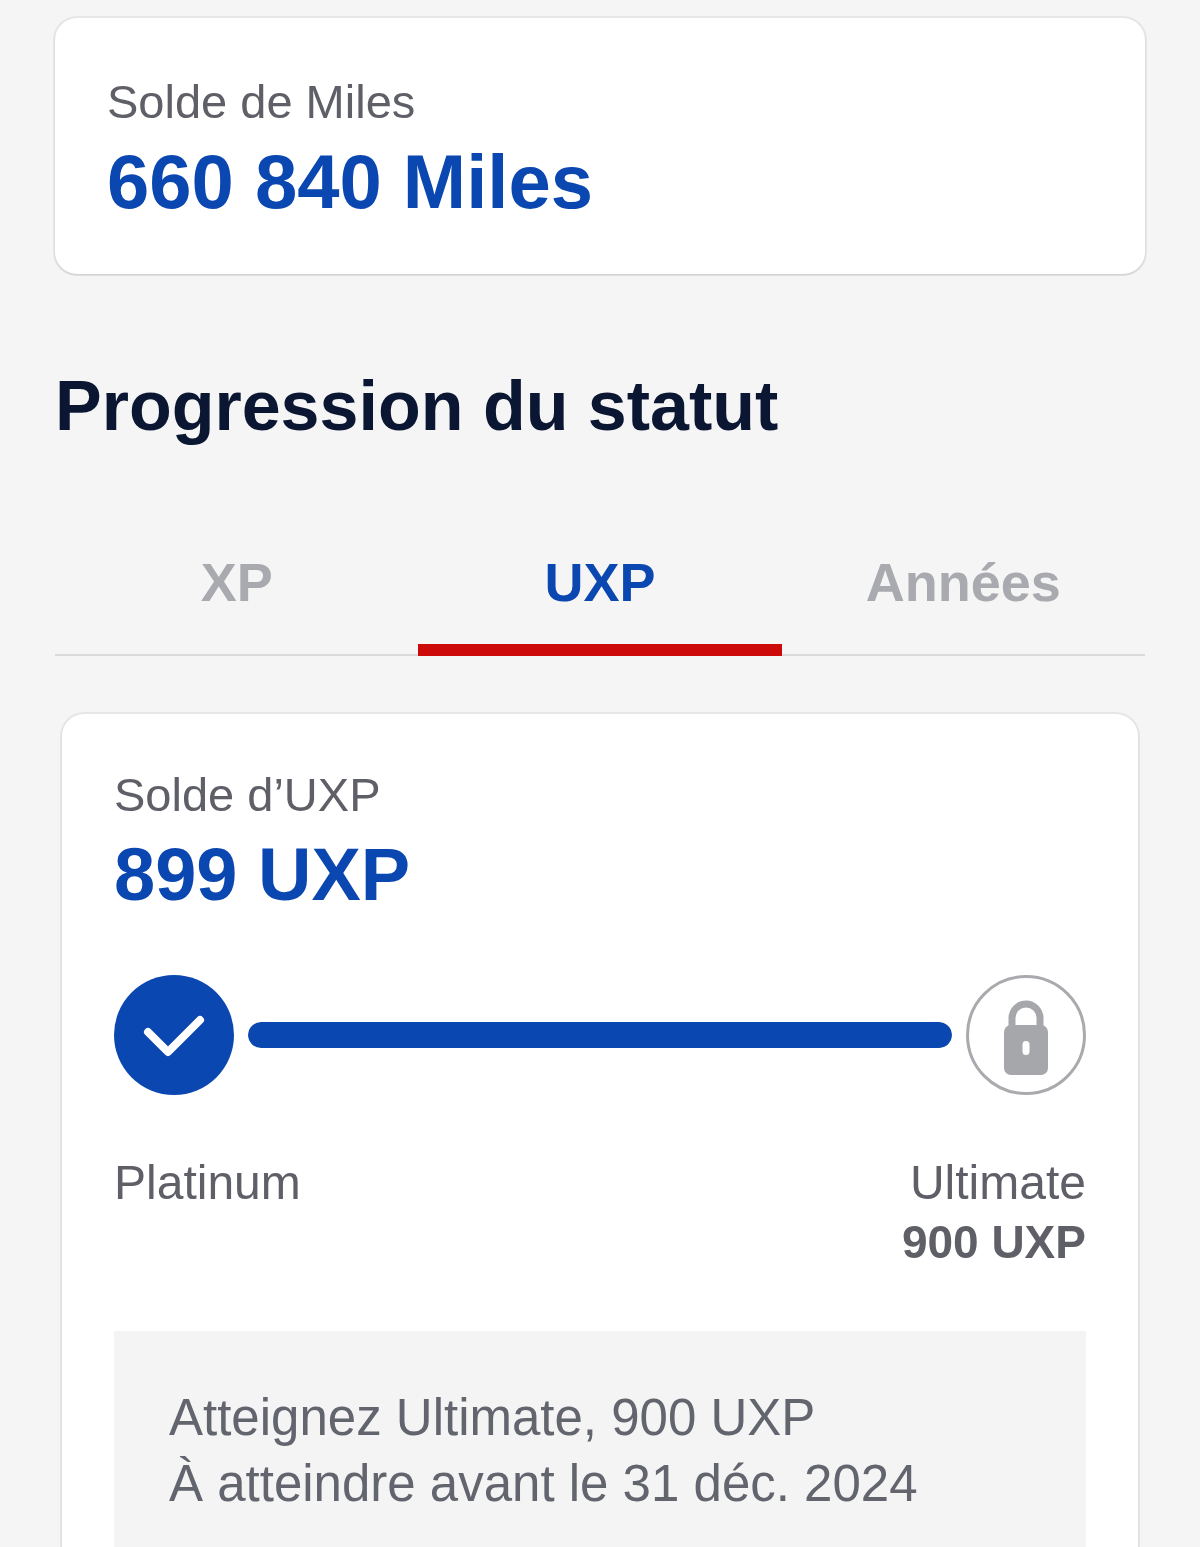 This screenshot has width=1200, height=1547. I want to click on tab: XP, so click(237, 592).